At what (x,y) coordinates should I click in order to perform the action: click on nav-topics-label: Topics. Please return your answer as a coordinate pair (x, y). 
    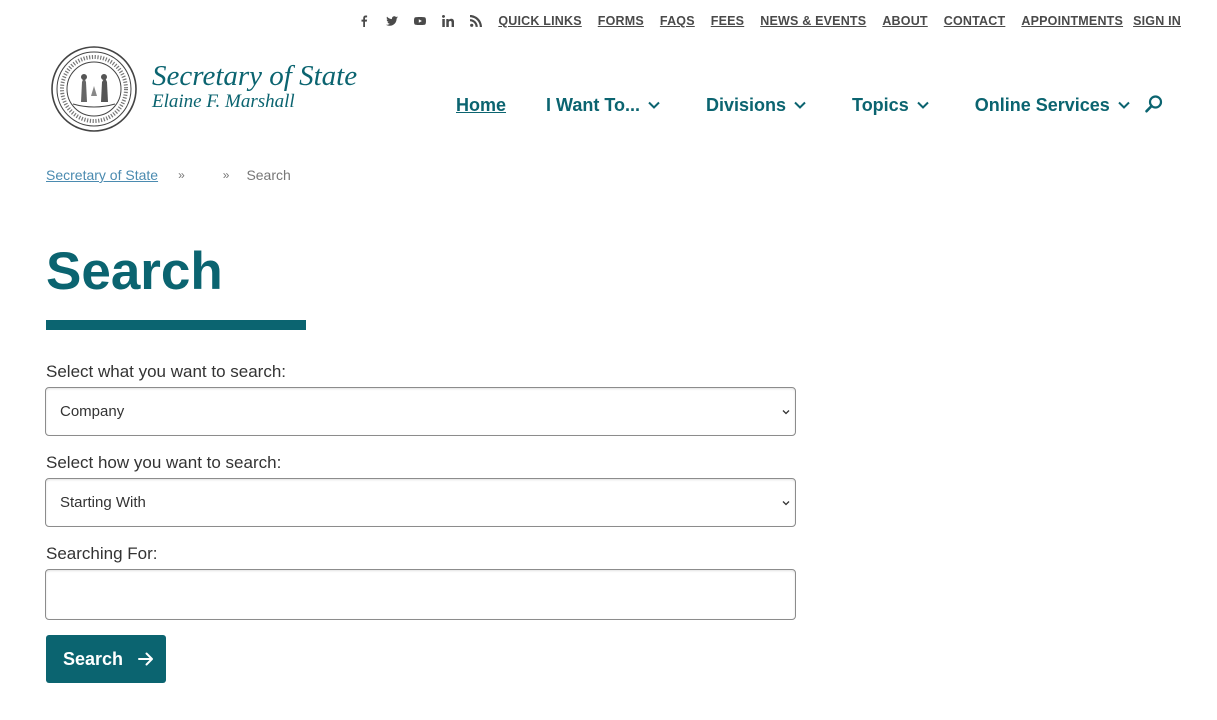
    Looking at the image, I should click on (880, 104).